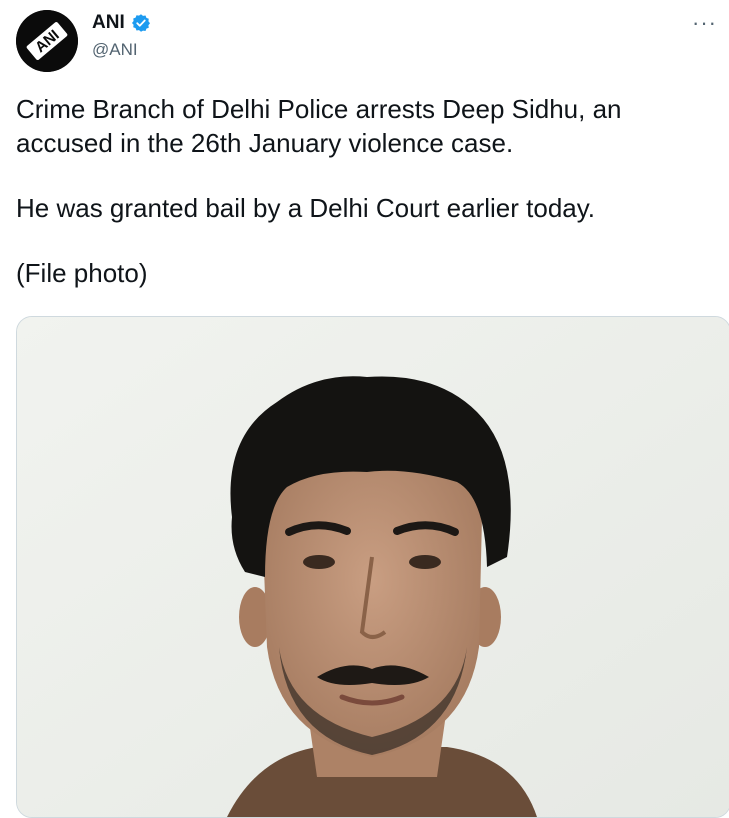 Image resolution: width=729 pixels, height=818 pixels. Describe the element at coordinates (108, 23) in the screenshot. I see `display-name: ANI` at that location.